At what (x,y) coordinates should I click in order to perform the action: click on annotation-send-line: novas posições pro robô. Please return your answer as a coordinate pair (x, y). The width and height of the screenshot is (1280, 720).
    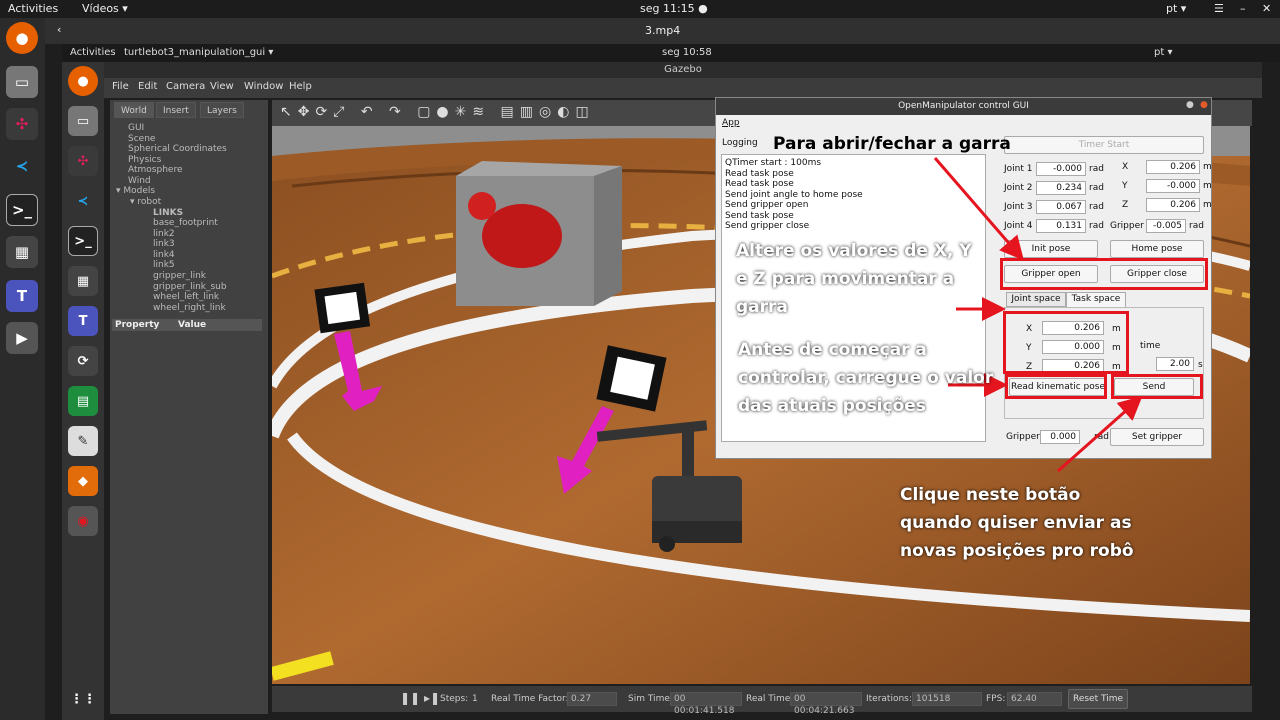
    Looking at the image, I should click on (1017, 551).